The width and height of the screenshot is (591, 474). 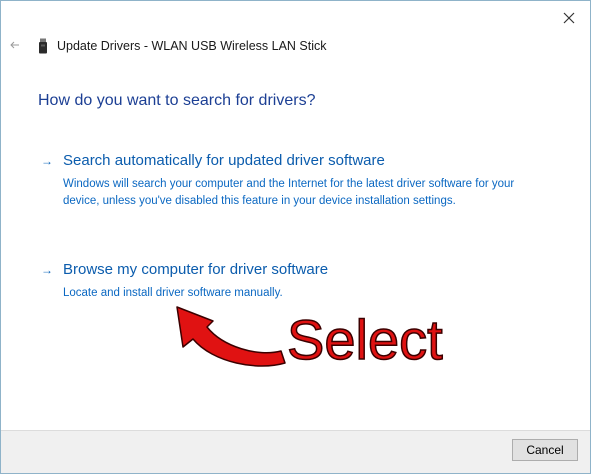 I want to click on select-annotation: Select, so click(x=364, y=339).